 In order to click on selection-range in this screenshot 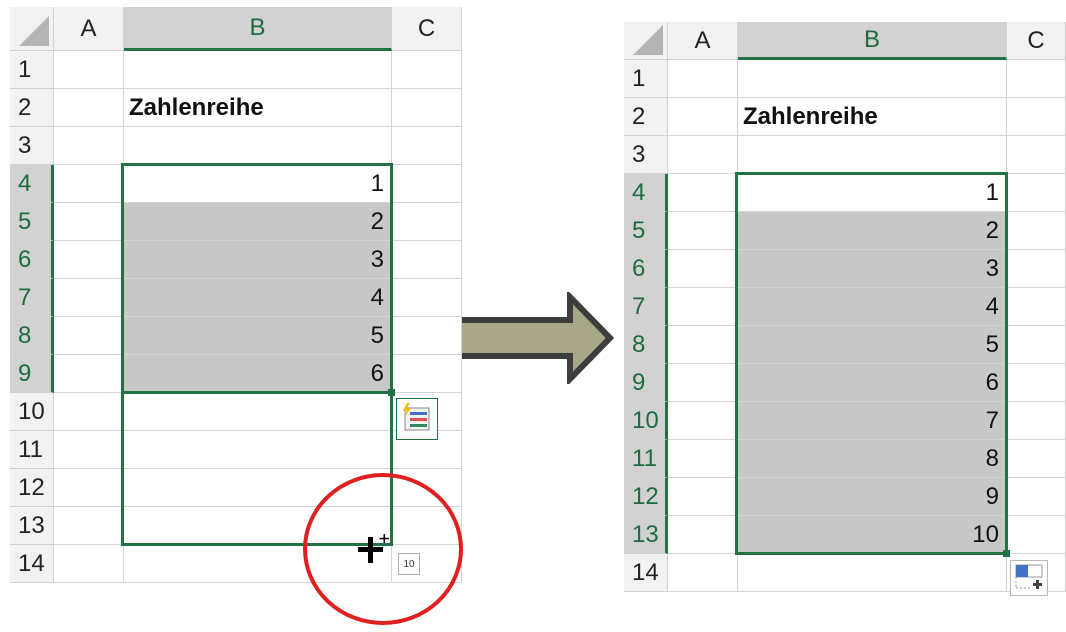, I will do `click(257, 278)`.